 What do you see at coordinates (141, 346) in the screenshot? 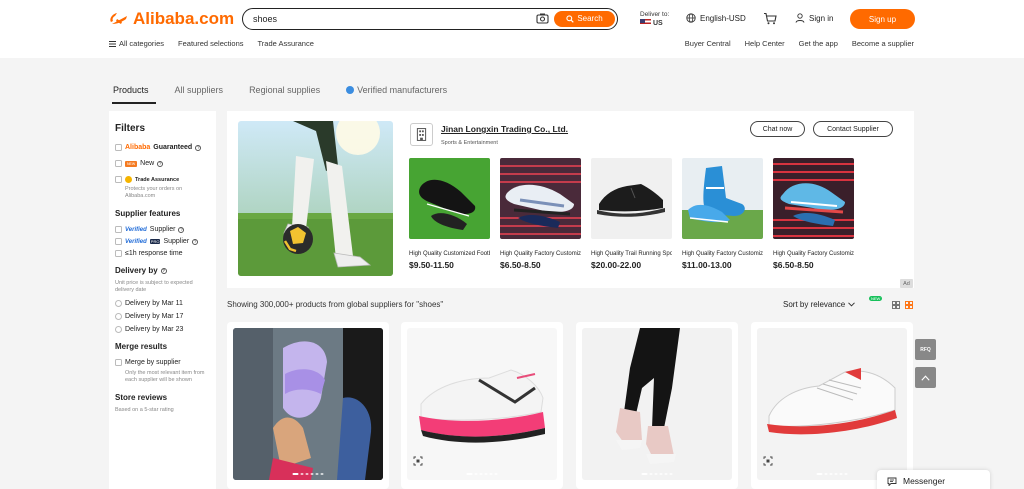
I see `merge-results-heading: Merge results` at bounding box center [141, 346].